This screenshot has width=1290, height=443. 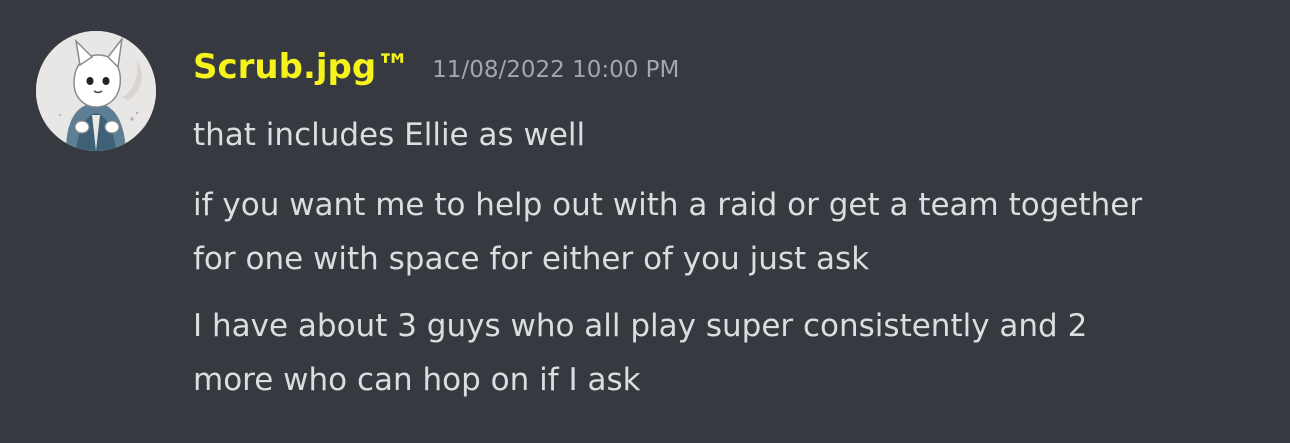 What do you see at coordinates (417, 380) in the screenshot?
I see `message-line: more who can hop on if I ask` at bounding box center [417, 380].